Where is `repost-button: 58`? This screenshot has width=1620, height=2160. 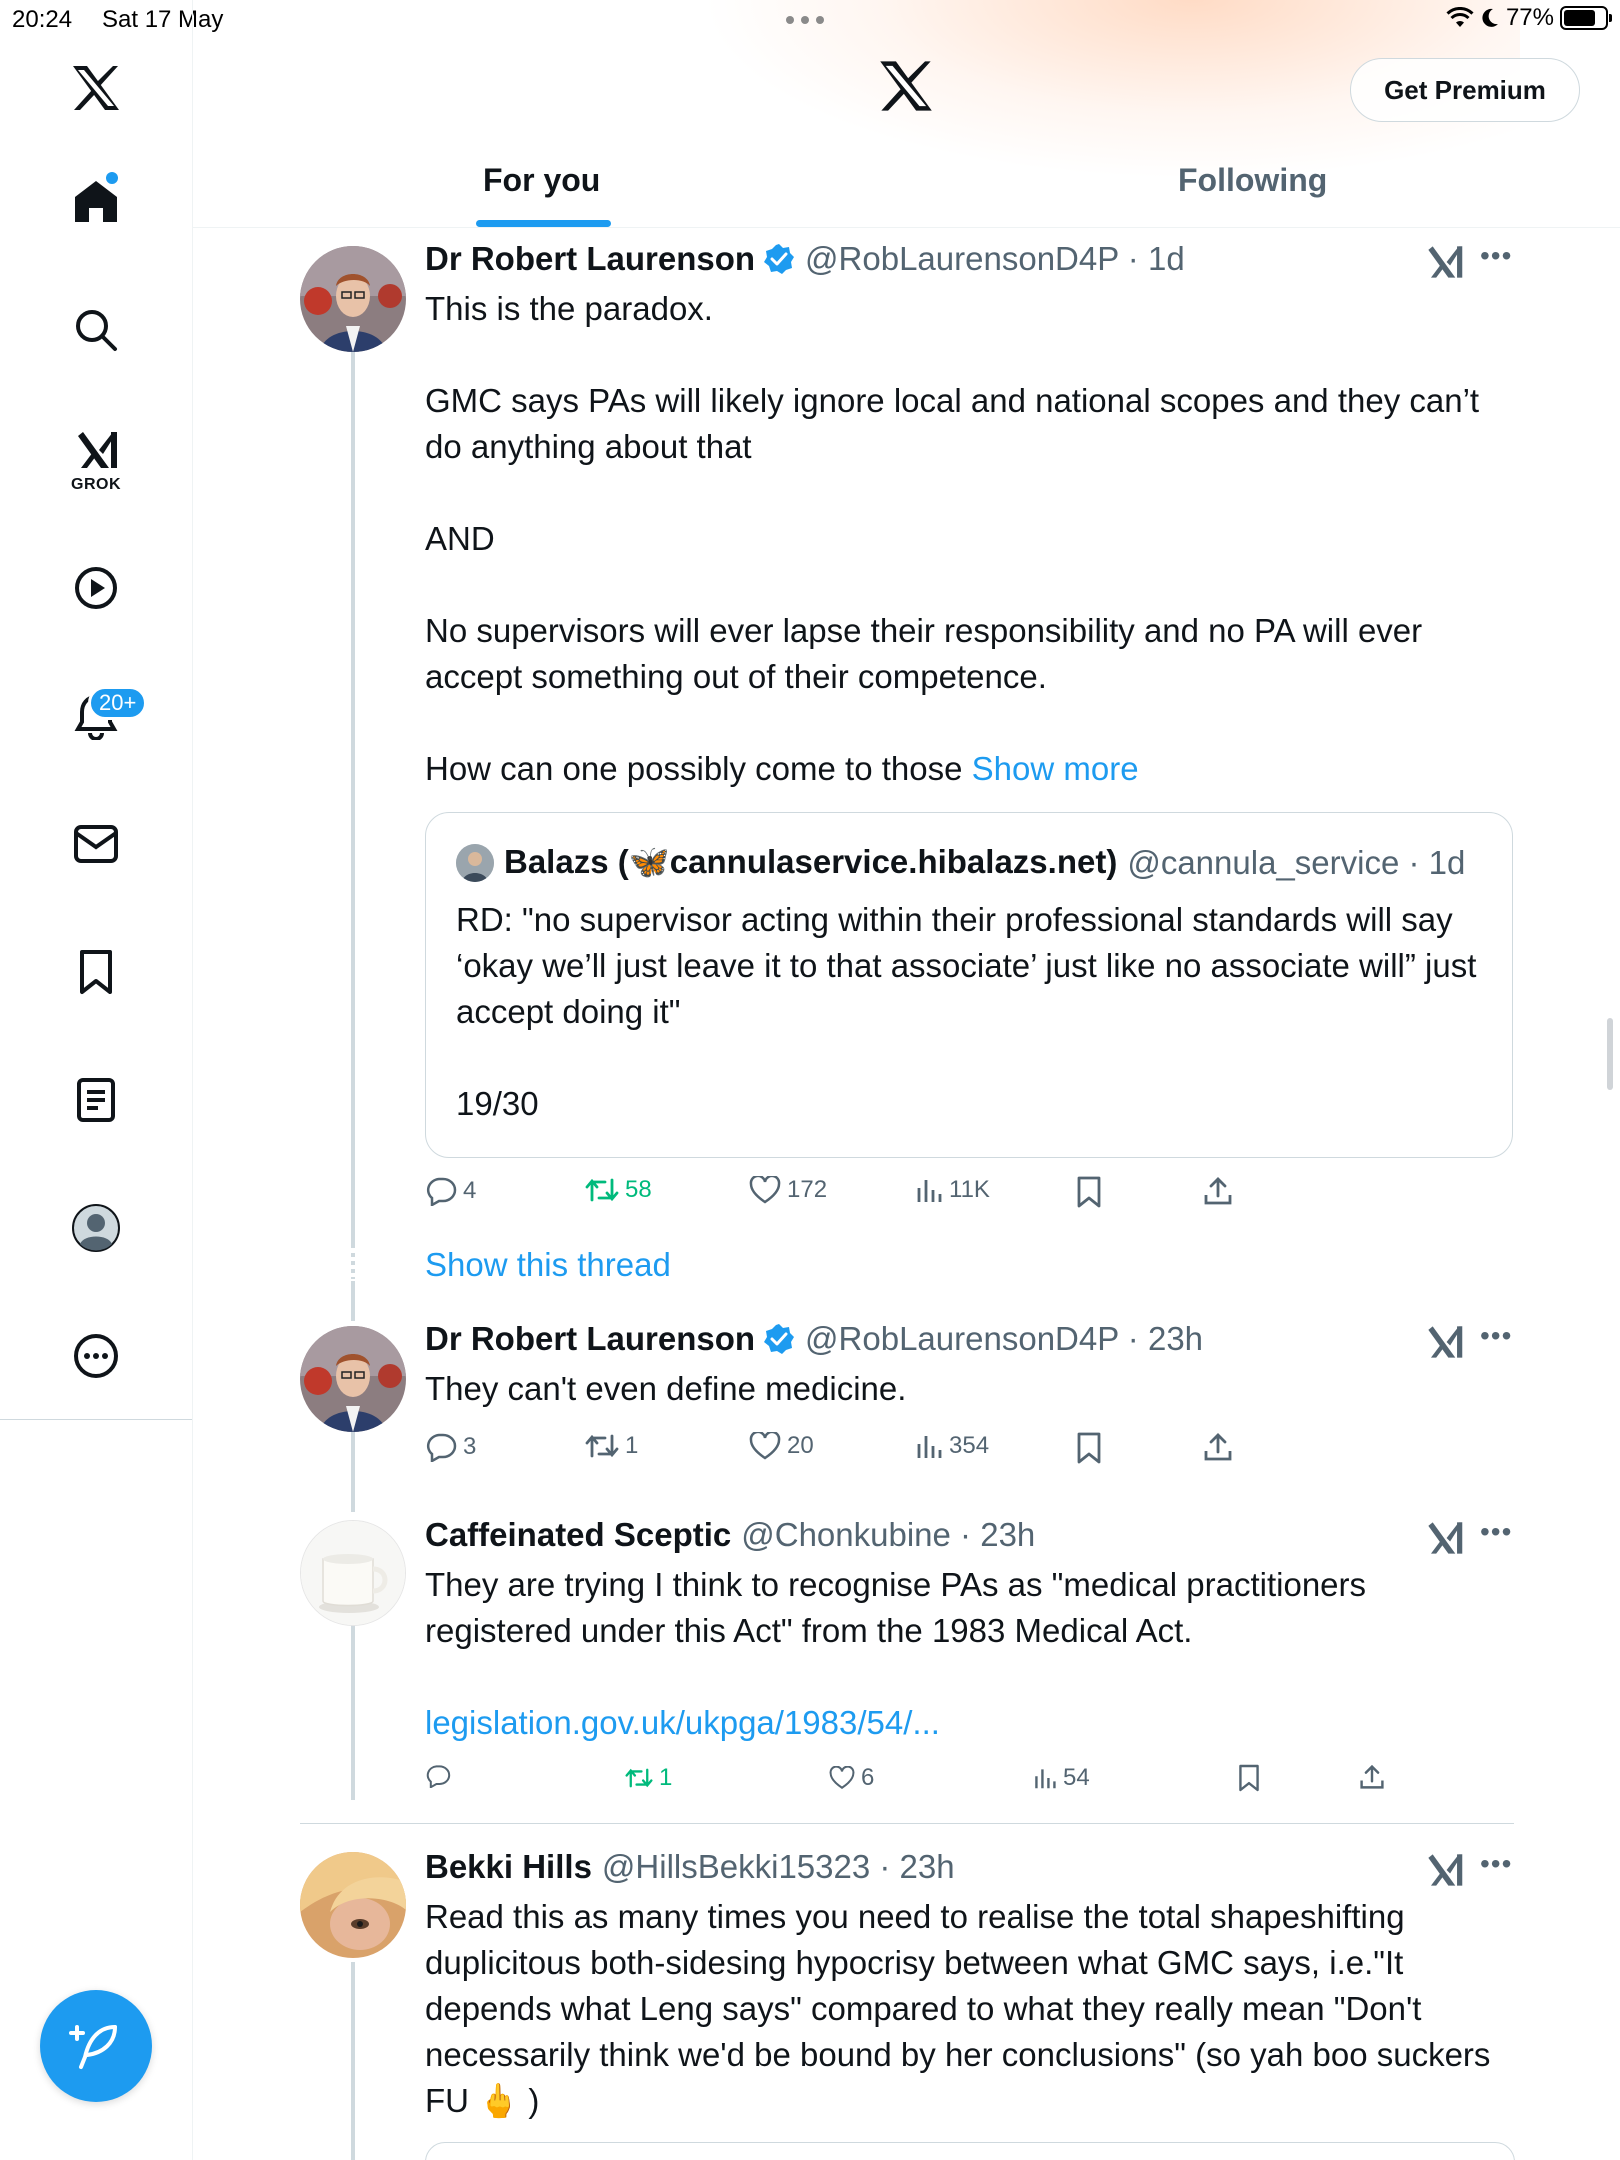
repost-button: 58 is located at coordinates (618, 1190).